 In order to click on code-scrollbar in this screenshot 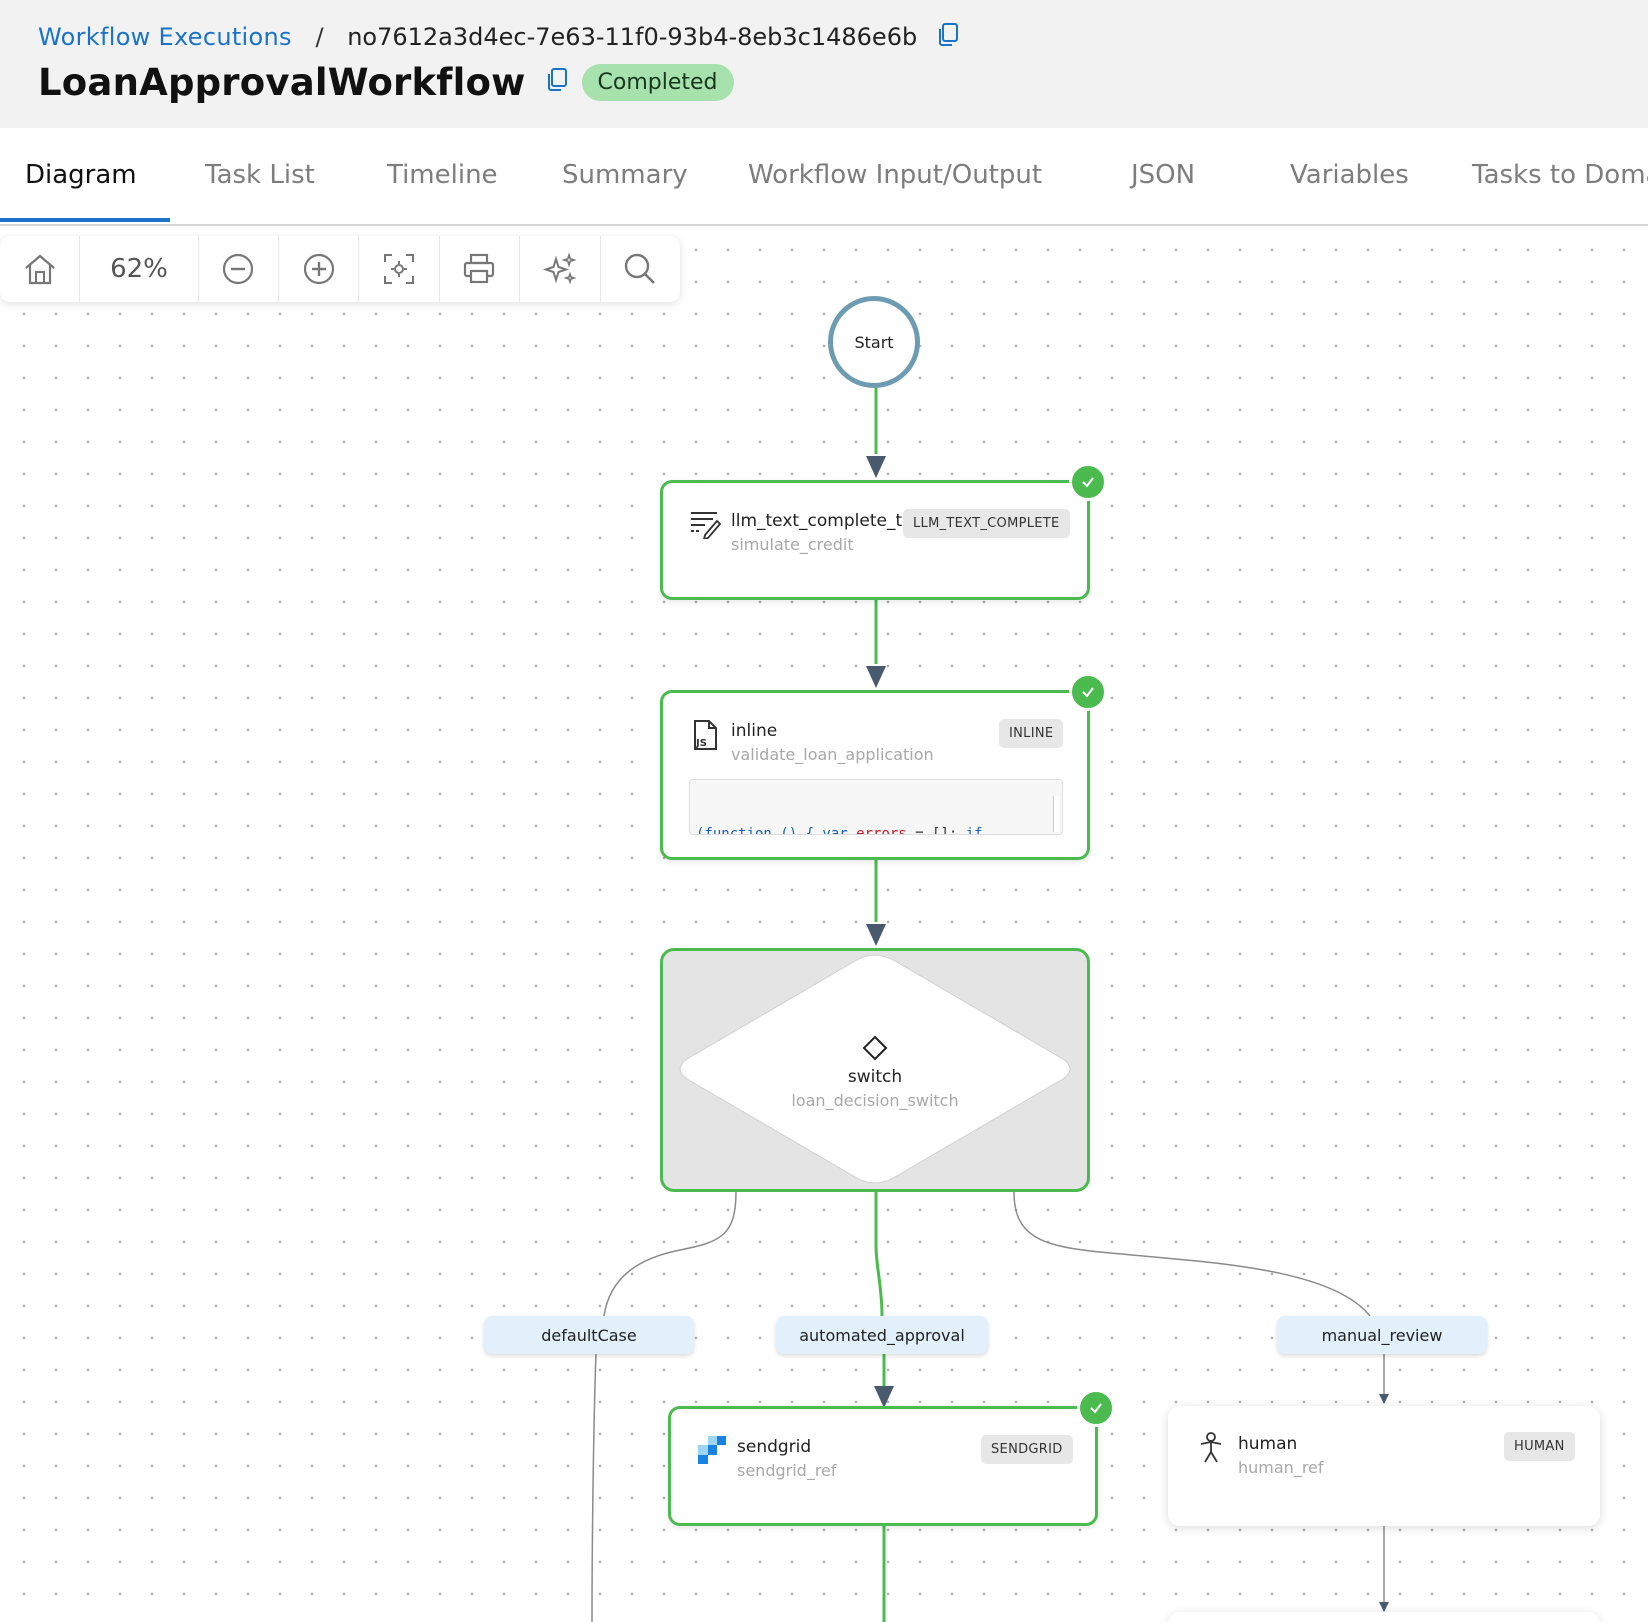, I will do `click(1056, 814)`.